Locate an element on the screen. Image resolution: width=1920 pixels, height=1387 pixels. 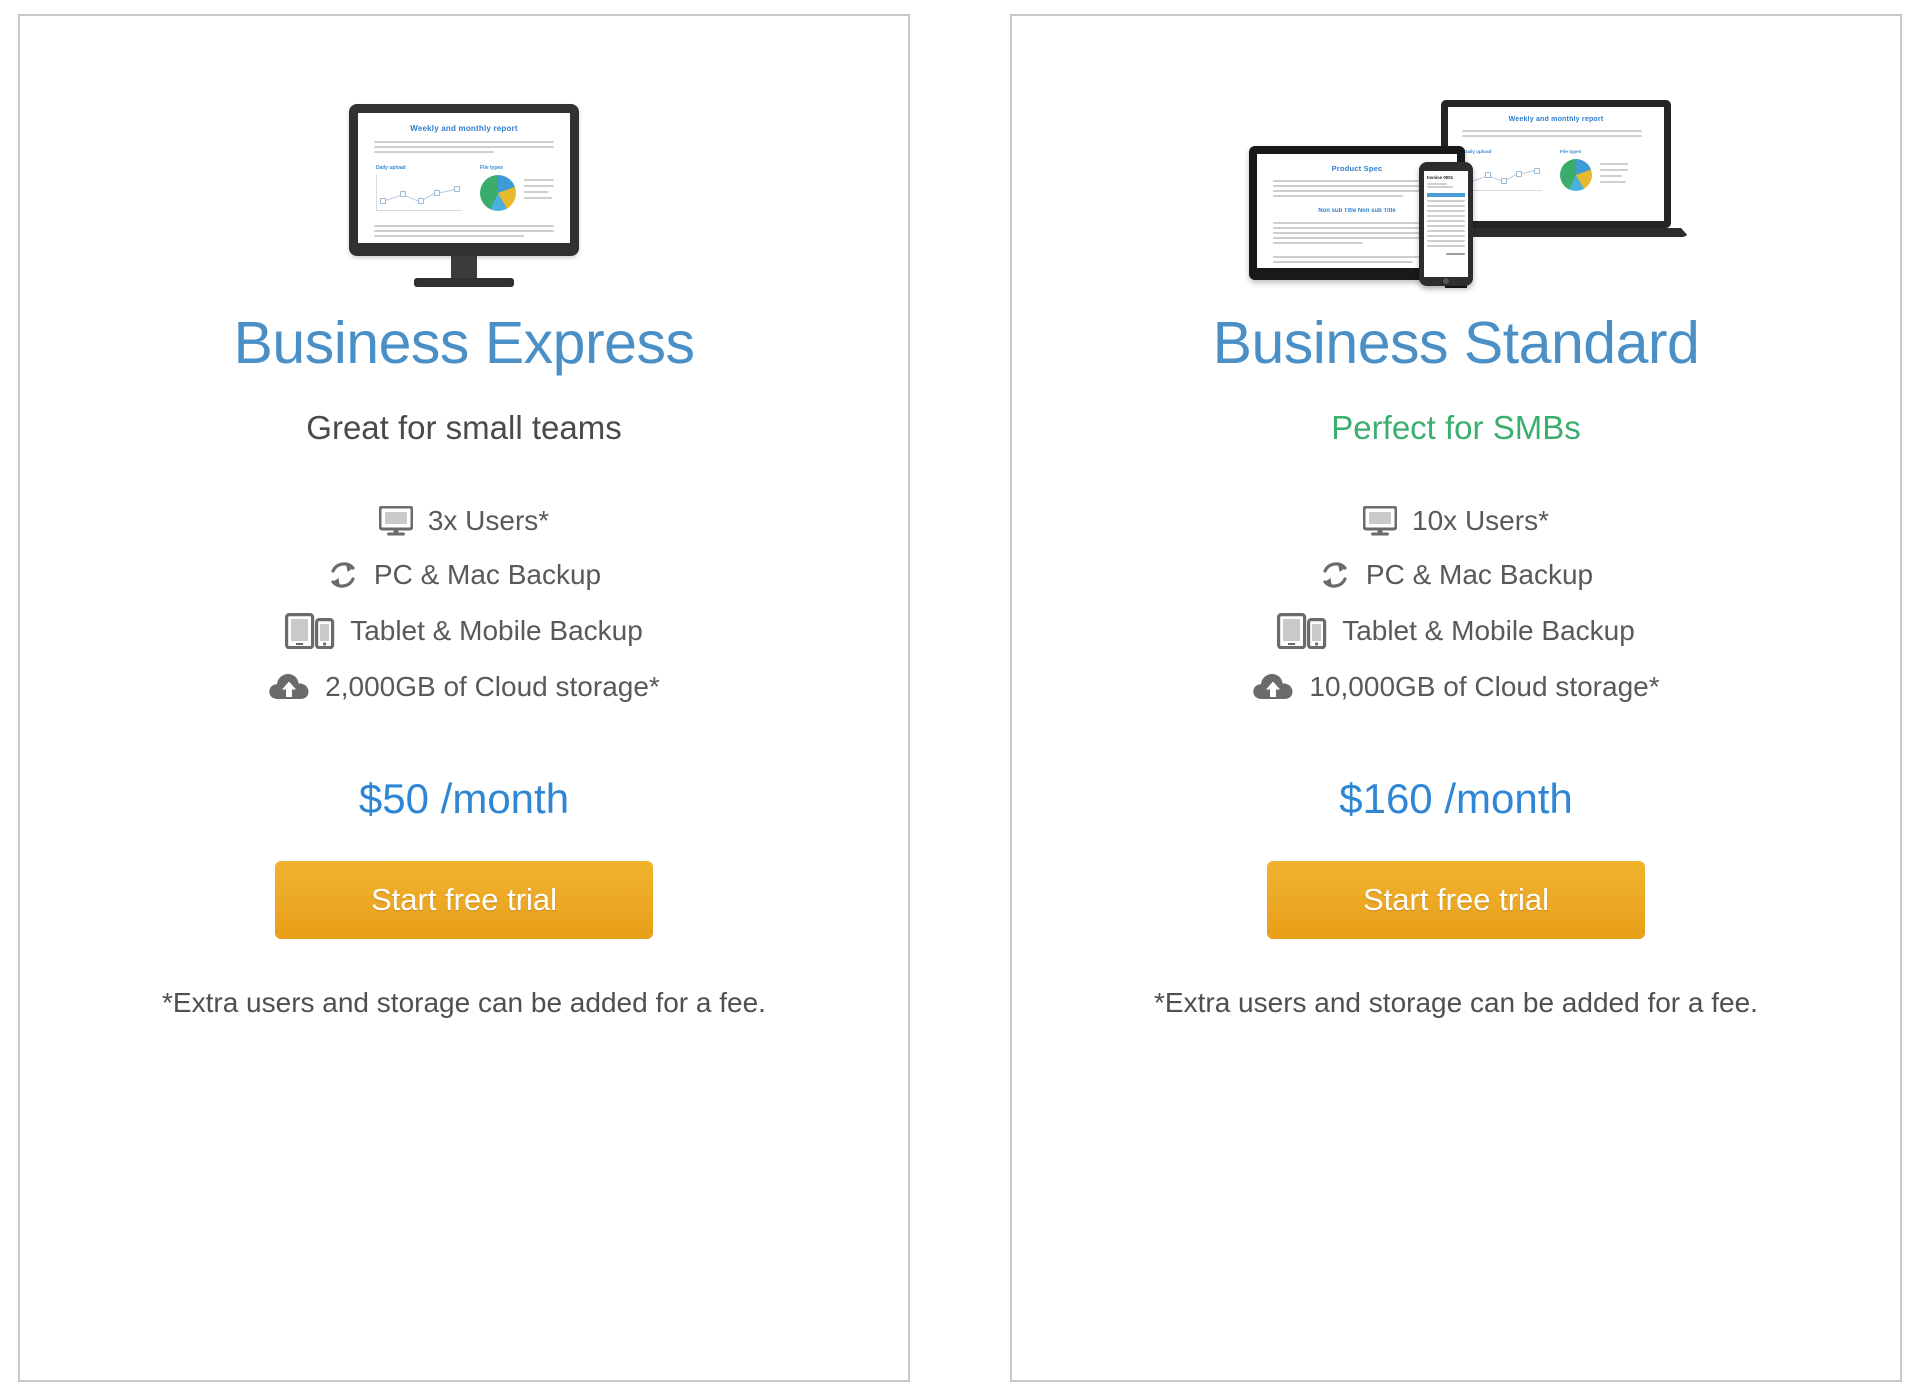
laptop-document-title: Weekly and monthly report is located at coordinates (1556, 119).